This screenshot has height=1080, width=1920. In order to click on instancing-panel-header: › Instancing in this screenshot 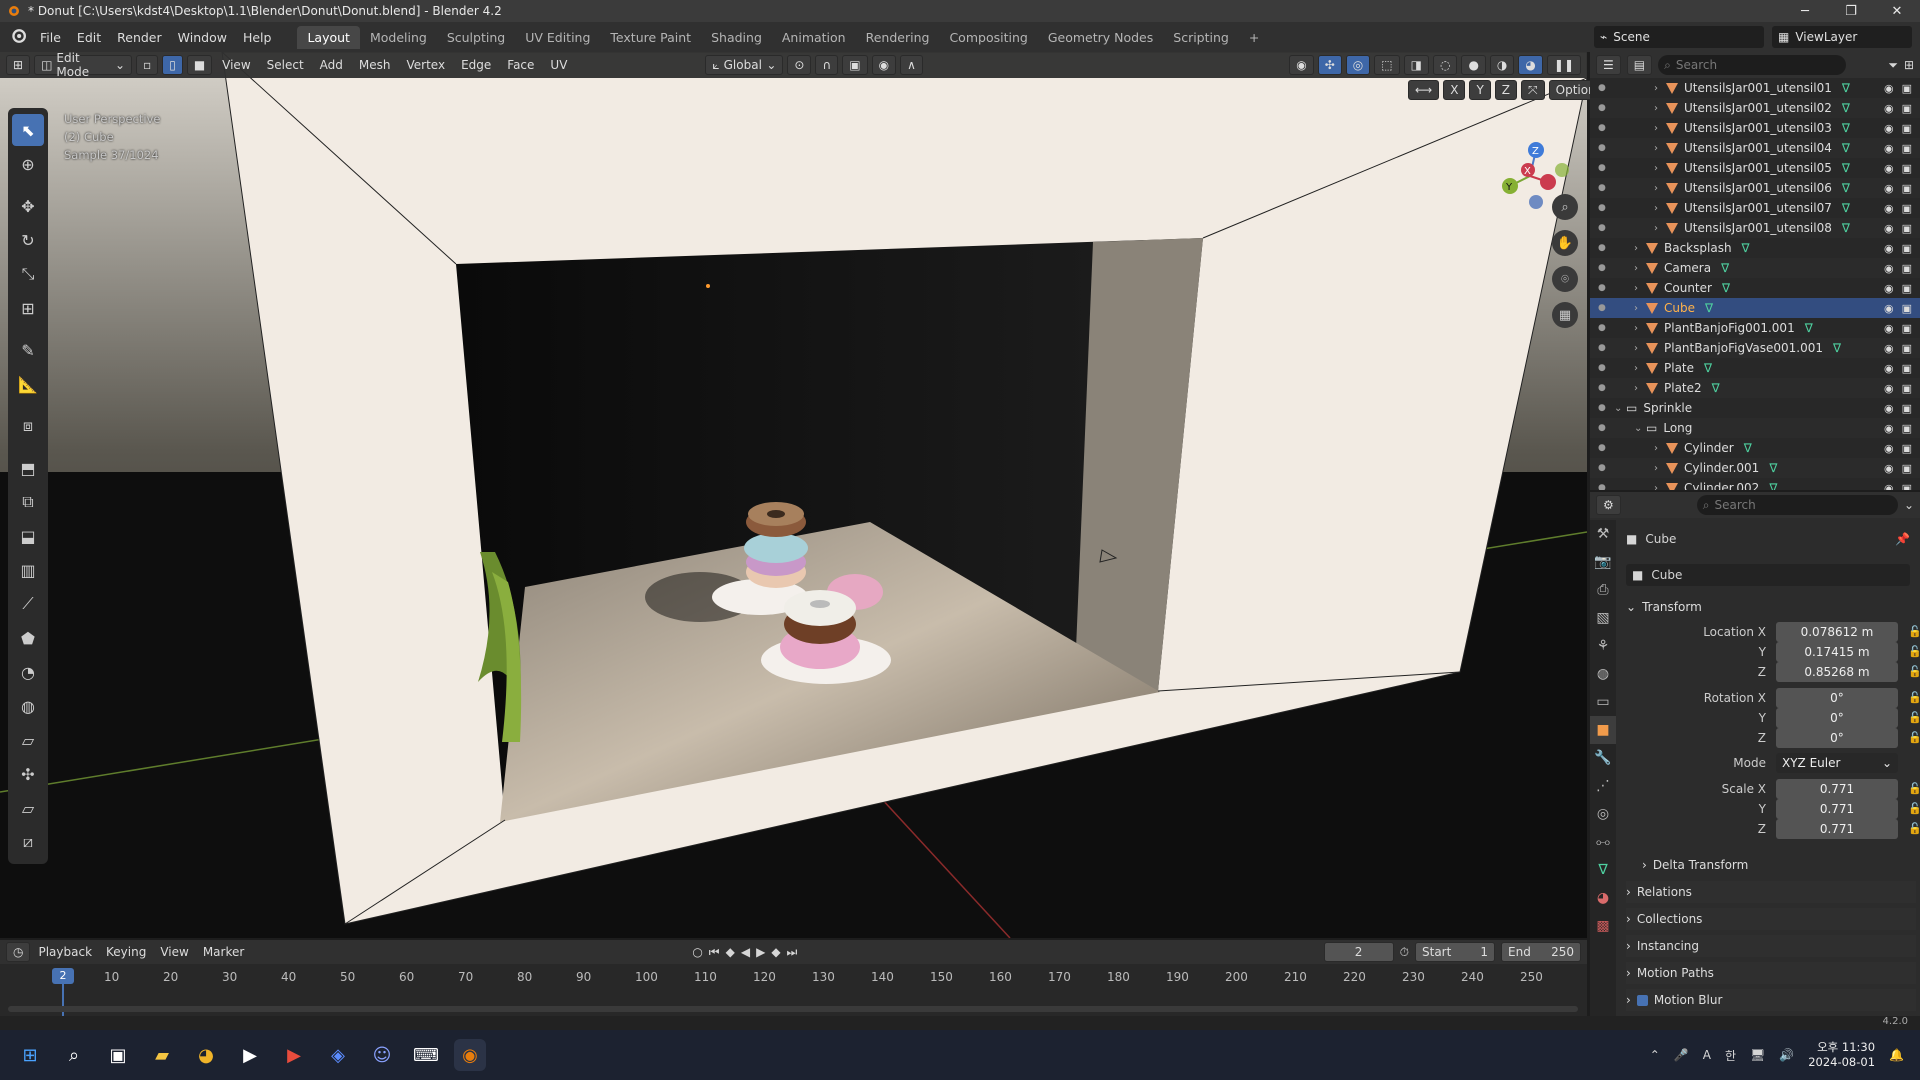, I will do `click(1771, 946)`.